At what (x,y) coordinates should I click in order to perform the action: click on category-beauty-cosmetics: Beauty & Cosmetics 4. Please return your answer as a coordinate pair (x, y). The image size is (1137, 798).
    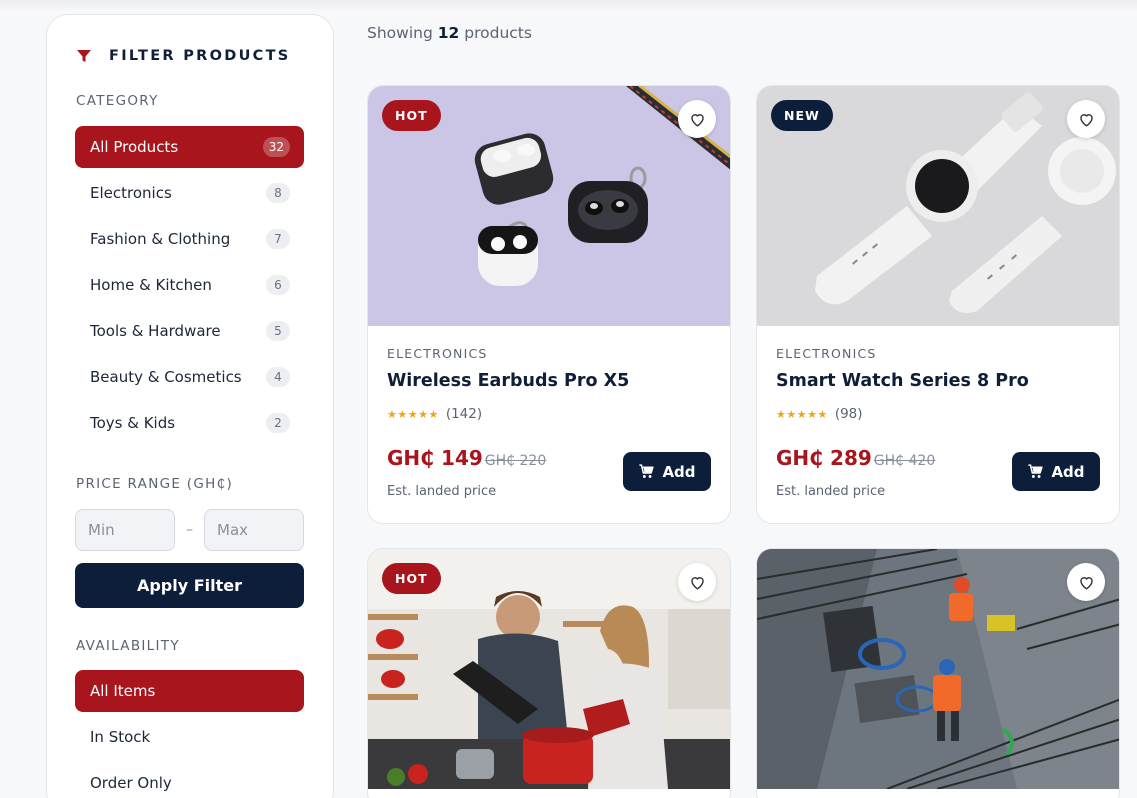
    Looking at the image, I should click on (189, 377).